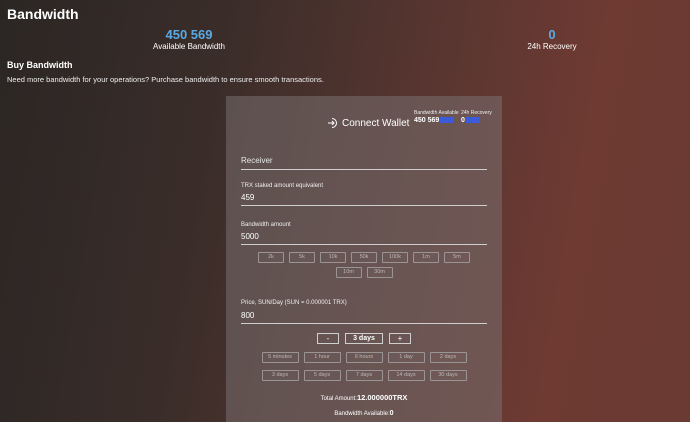 The image size is (690, 422). What do you see at coordinates (400, 338) in the screenshot?
I see `increase-days-button: +` at bounding box center [400, 338].